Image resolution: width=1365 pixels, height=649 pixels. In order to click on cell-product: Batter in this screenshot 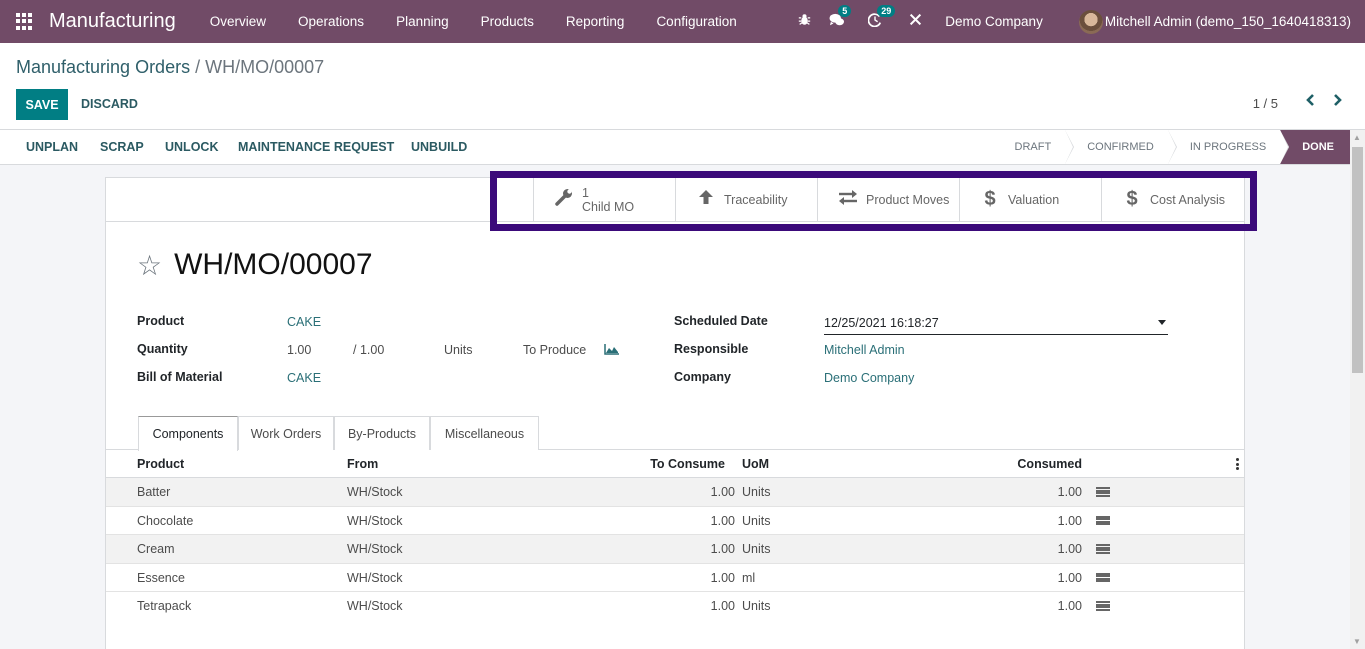, I will do `click(154, 492)`.